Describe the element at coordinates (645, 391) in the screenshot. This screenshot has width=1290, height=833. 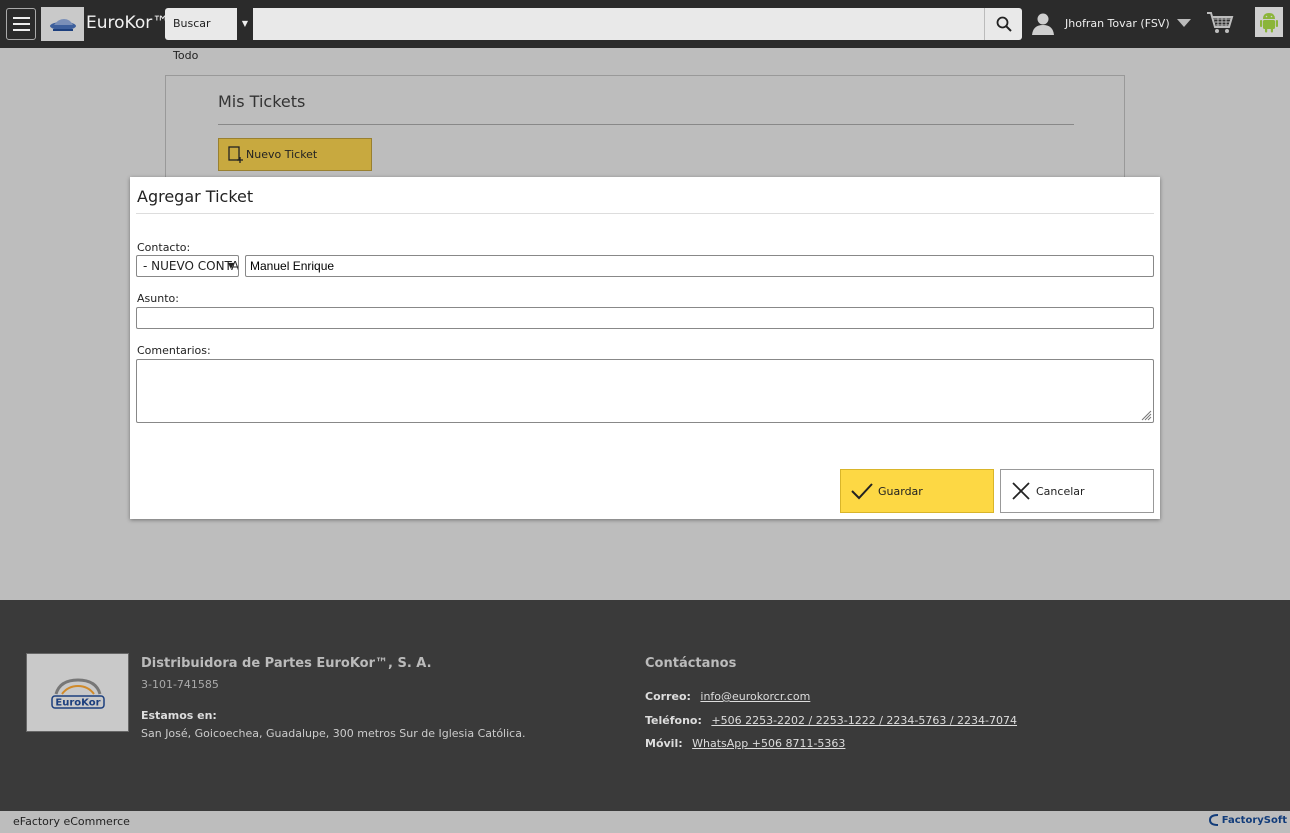
I see `comments-textarea` at that location.